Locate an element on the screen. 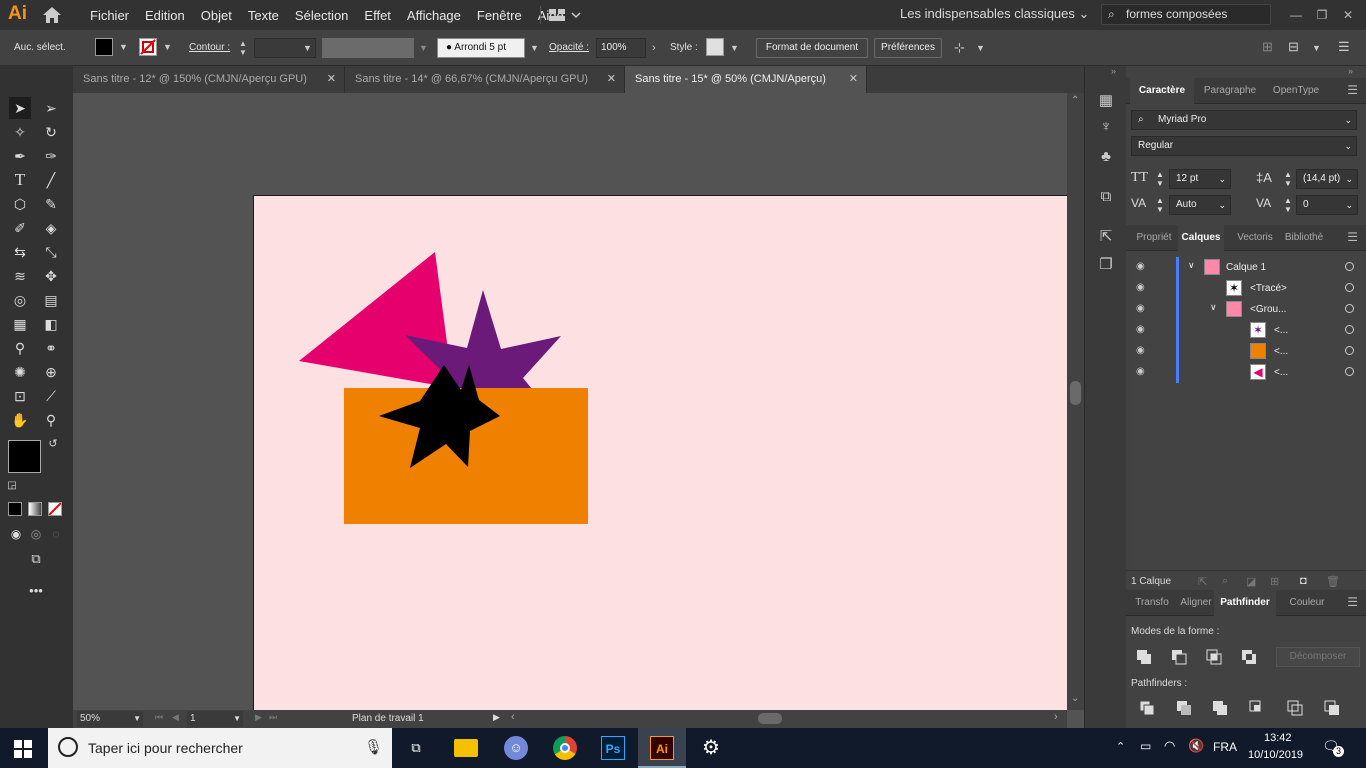 The width and height of the screenshot is (1366, 768). line-tool-icon: ╱ is located at coordinates (51, 180).